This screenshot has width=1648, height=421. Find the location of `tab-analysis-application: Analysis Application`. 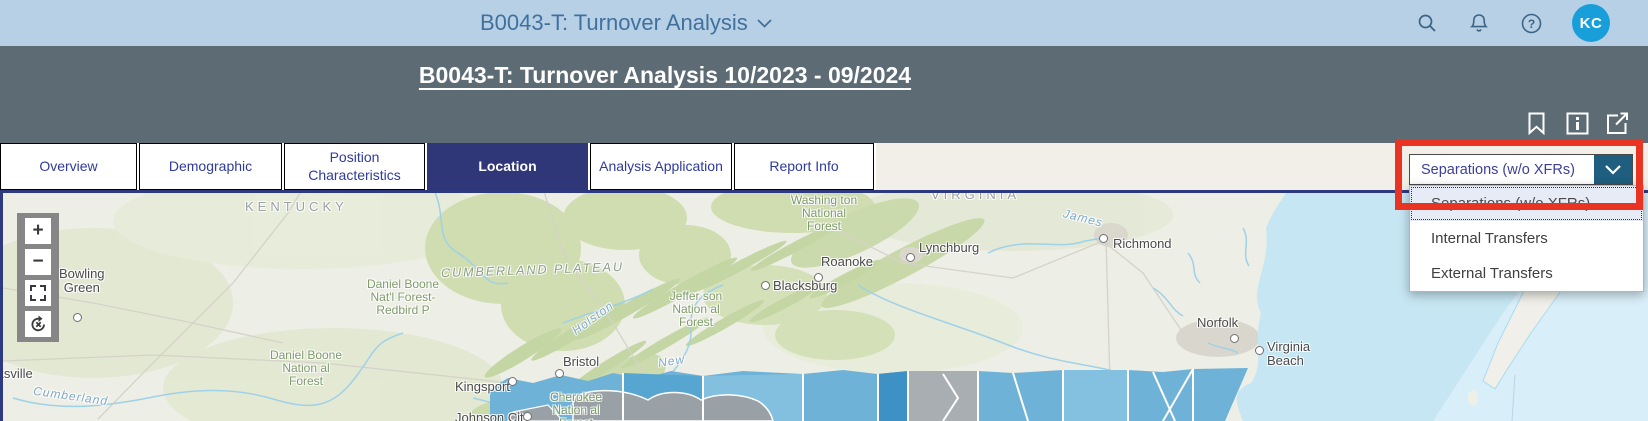

tab-analysis-application: Analysis Application is located at coordinates (661, 166).